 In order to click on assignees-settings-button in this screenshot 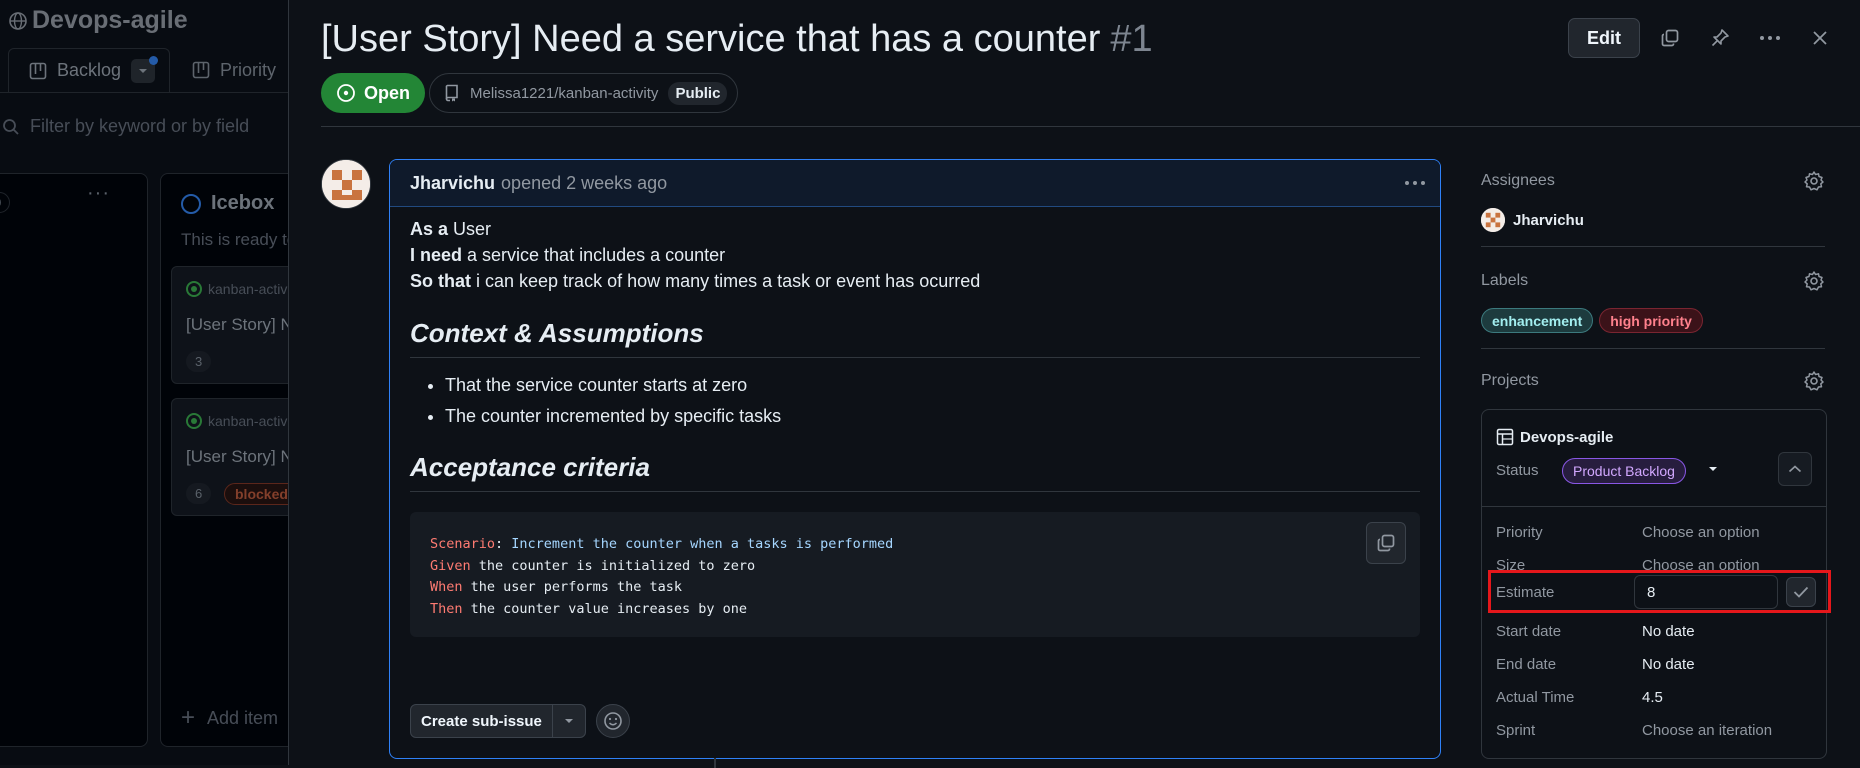, I will do `click(1814, 181)`.